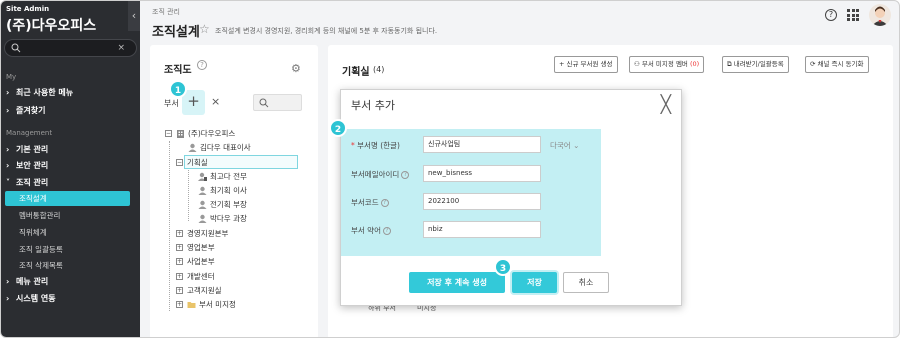  Describe the element at coordinates (730, 64) in the screenshot. I see `external-link-icon: ⧉` at that location.